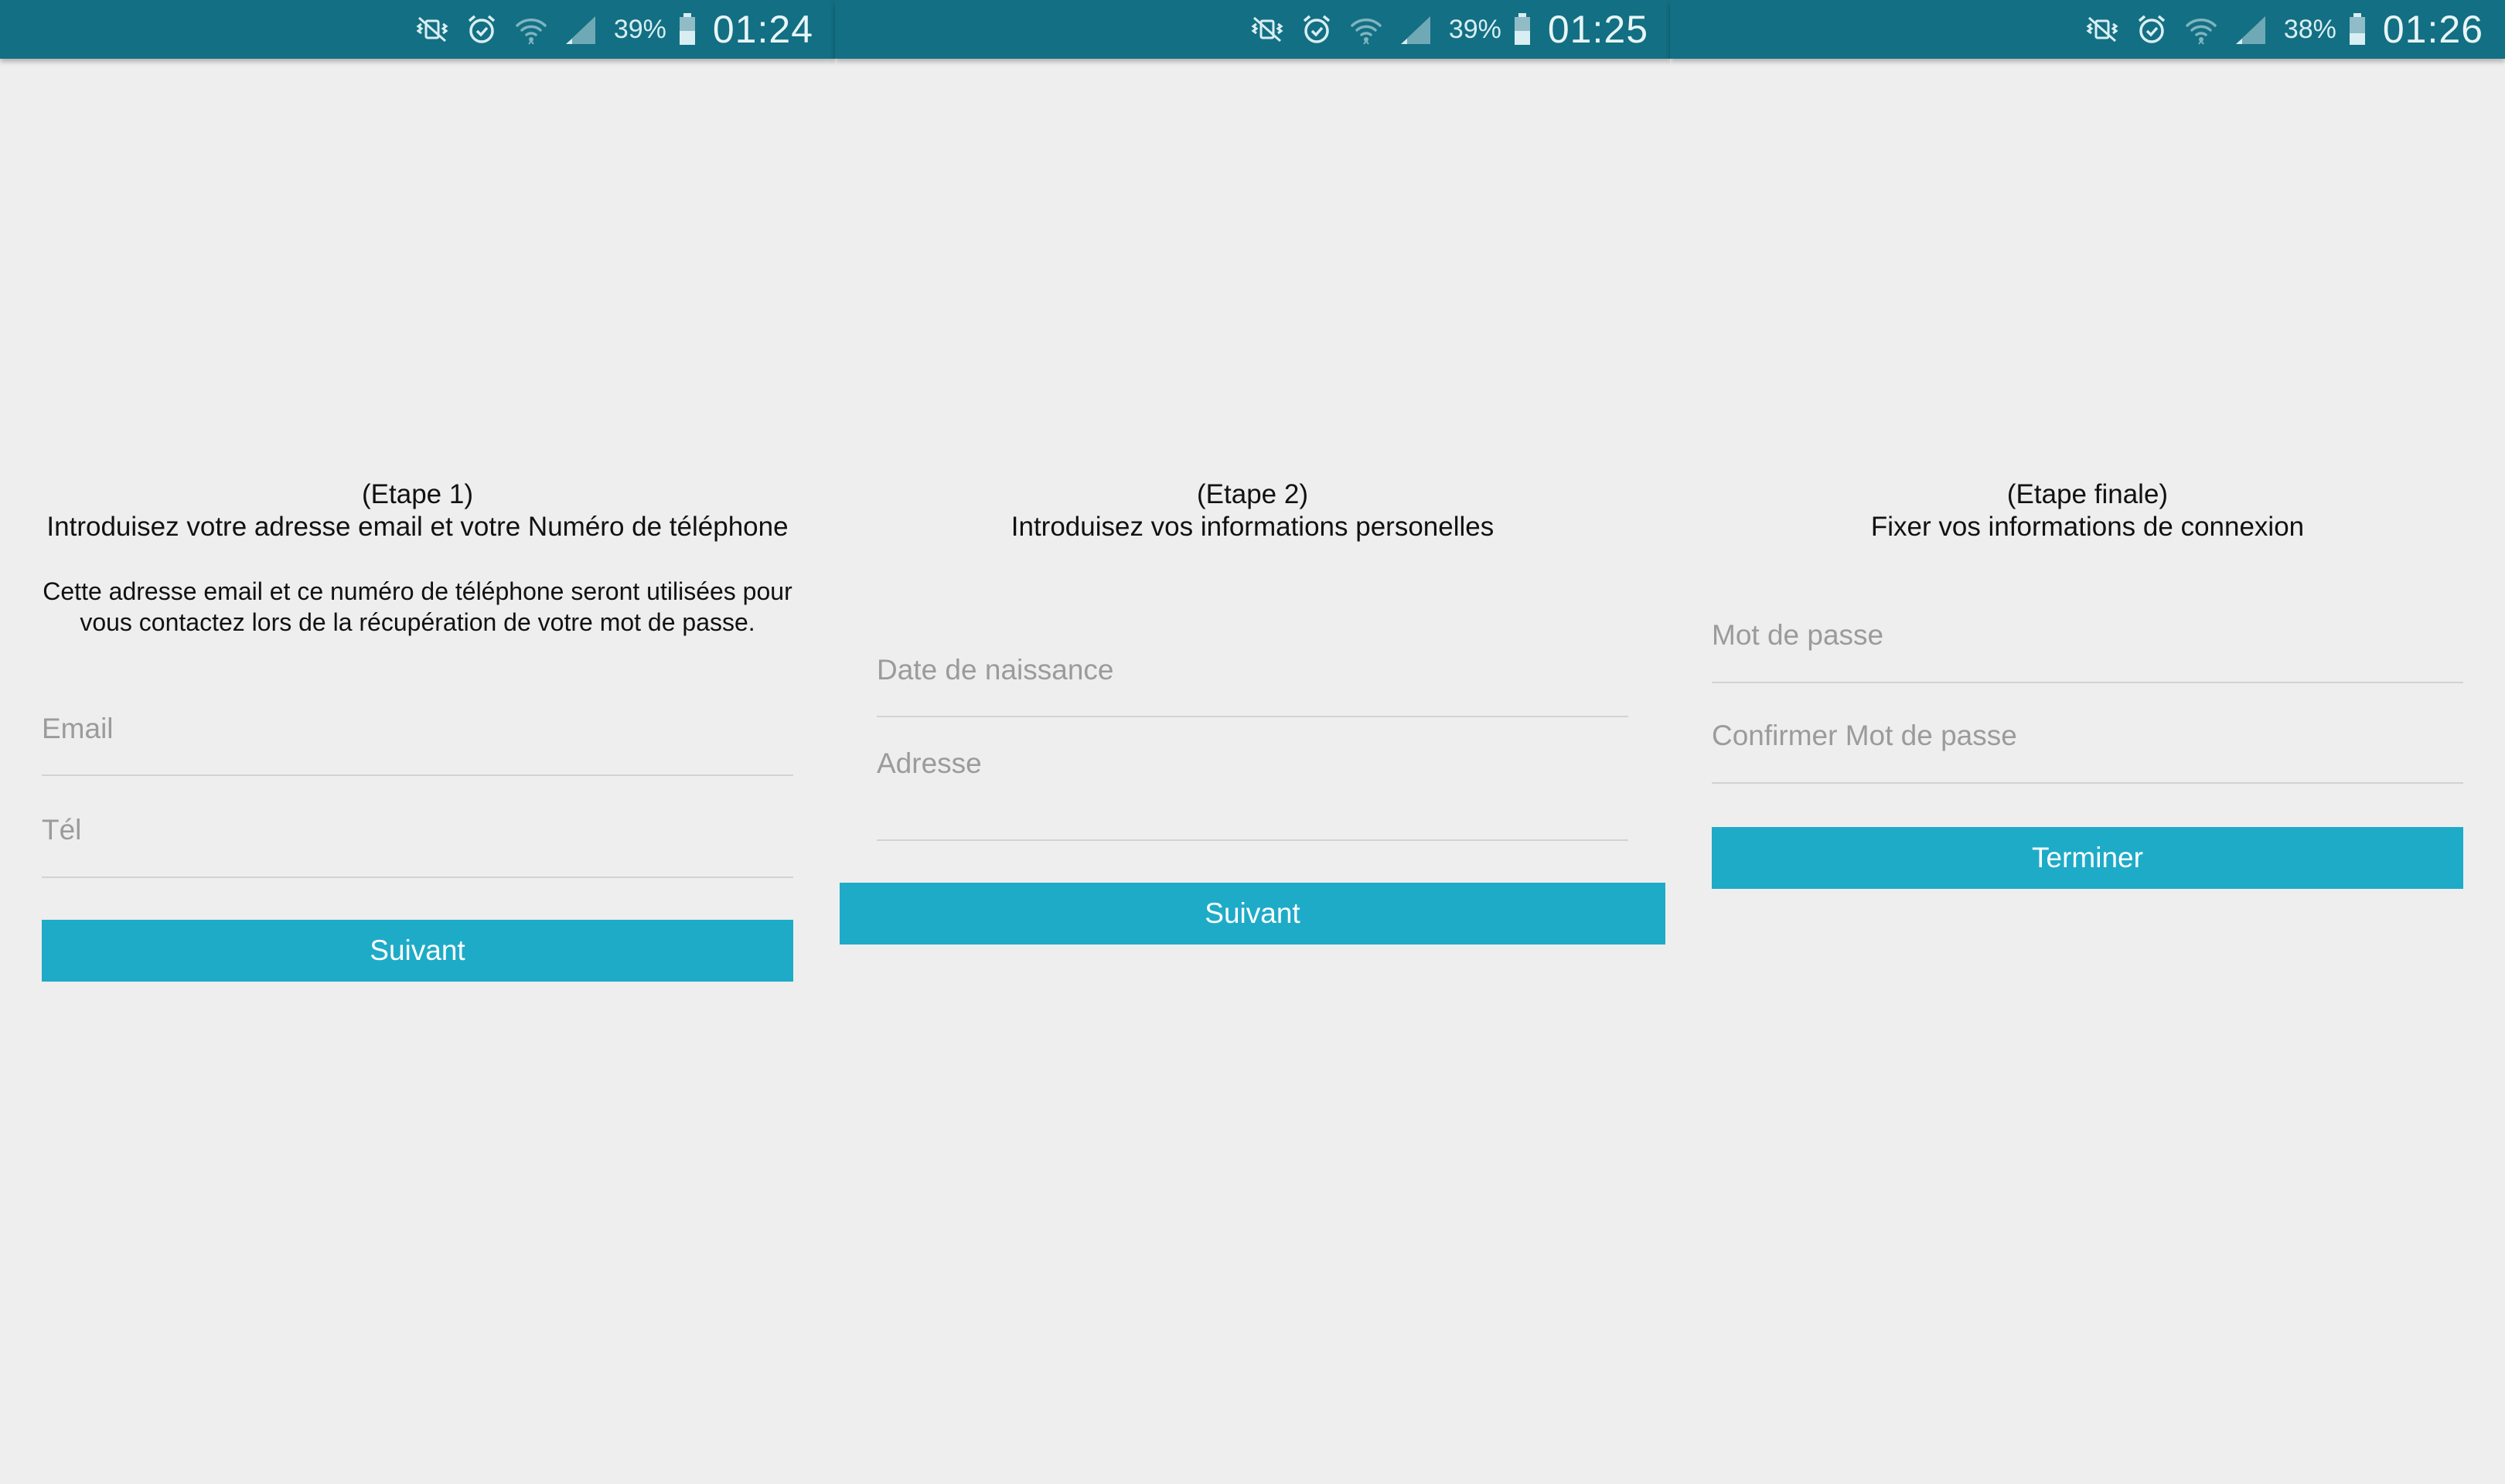 The height and width of the screenshot is (1484, 2505). I want to click on email-field, so click(417, 729).